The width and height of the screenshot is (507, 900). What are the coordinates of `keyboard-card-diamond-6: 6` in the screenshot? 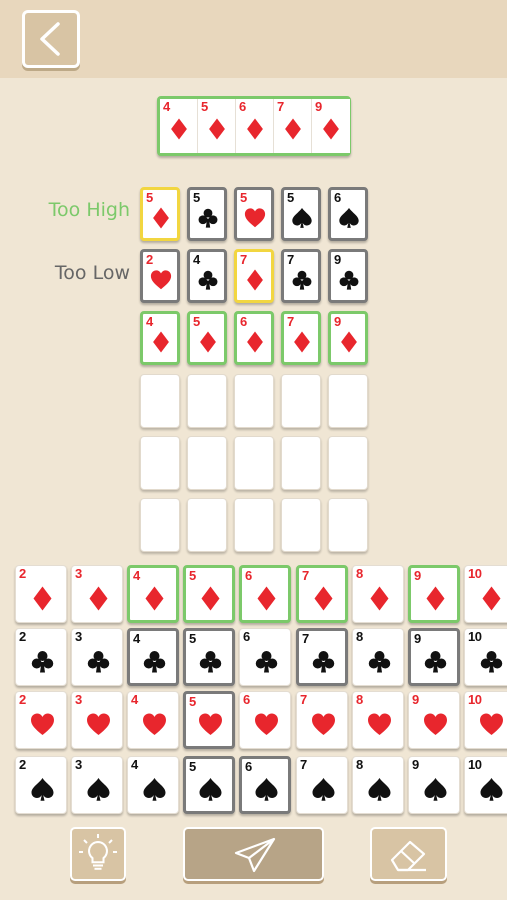 It's located at (265, 594).